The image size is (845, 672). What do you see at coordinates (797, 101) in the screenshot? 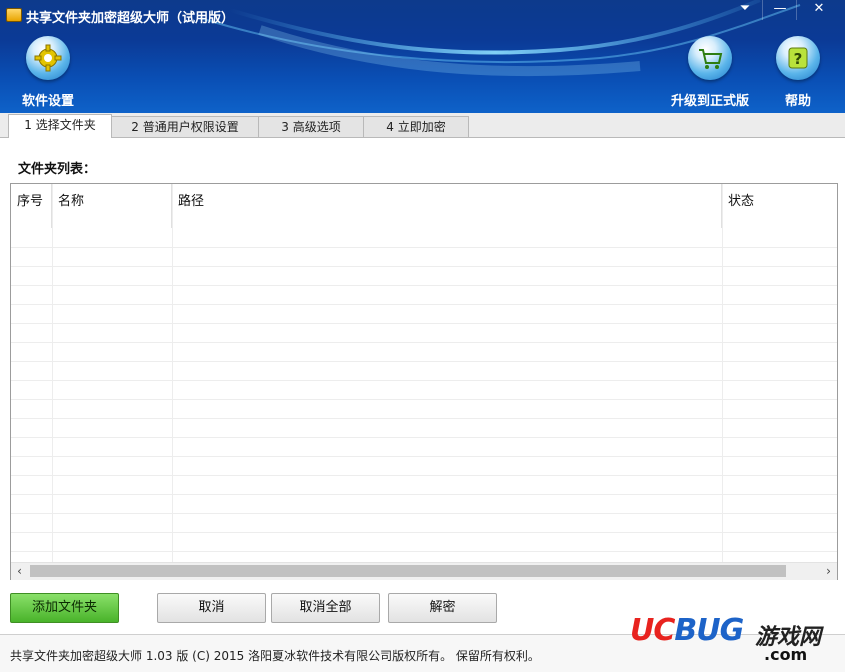
I see `help-label: 帮助` at bounding box center [797, 101].